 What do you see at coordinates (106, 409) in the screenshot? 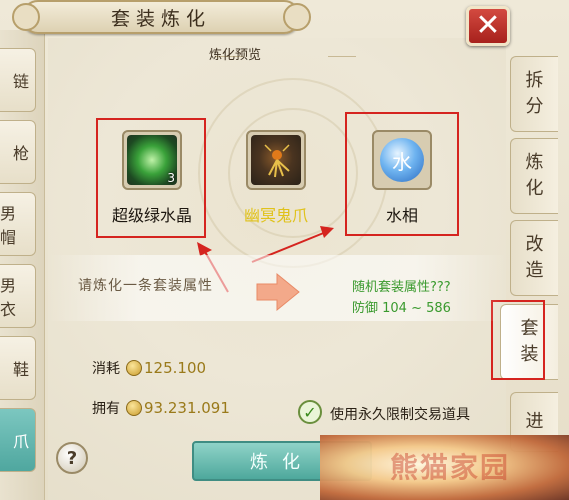
I see `owned-label: 拥有` at bounding box center [106, 409].